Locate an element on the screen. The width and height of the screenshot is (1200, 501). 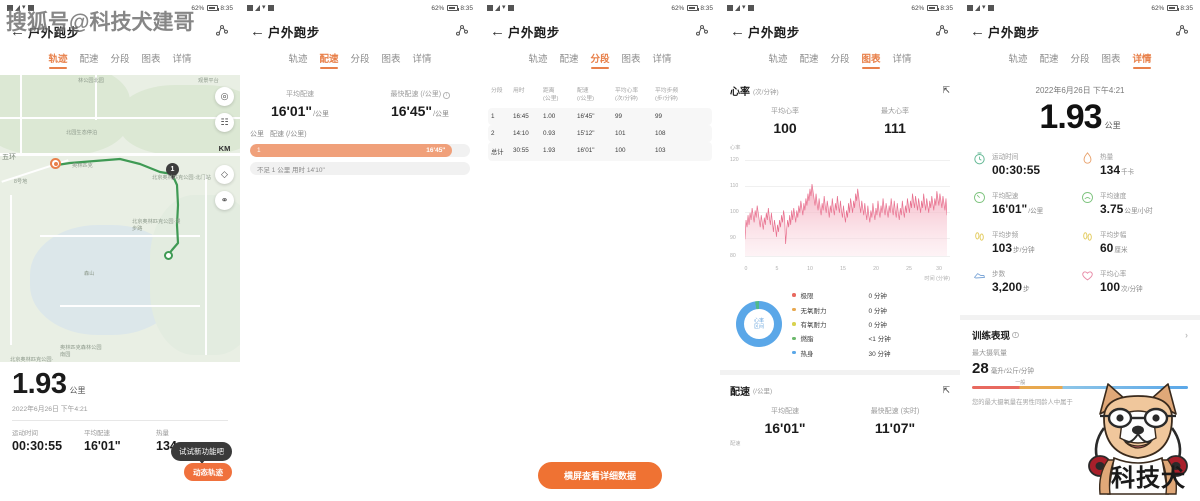
zone-value: 30 分钟 is located at coordinates (879, 354).